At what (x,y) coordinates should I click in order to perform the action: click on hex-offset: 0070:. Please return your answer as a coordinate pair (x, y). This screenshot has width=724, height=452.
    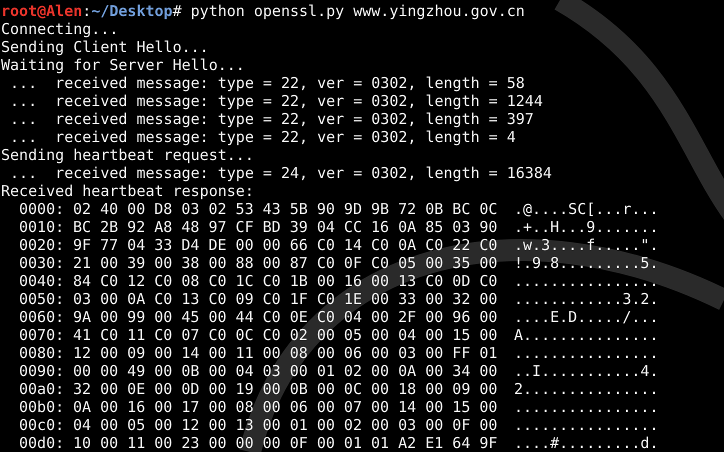
    Looking at the image, I should click on (42, 335).